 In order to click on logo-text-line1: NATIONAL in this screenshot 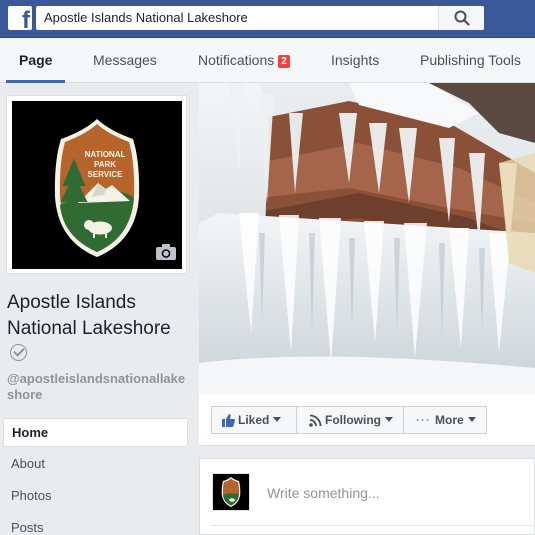, I will do `click(105, 154)`.